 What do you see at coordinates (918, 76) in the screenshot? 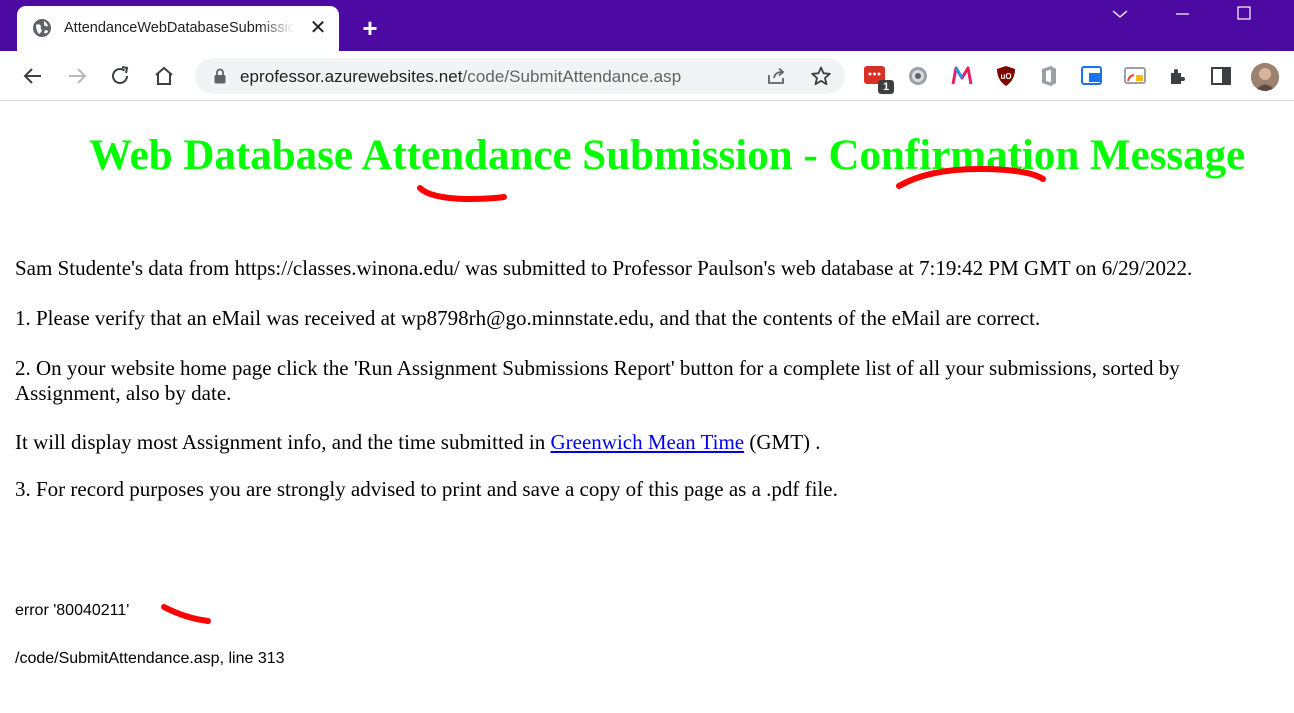
I see `gear-extension-icon` at bounding box center [918, 76].